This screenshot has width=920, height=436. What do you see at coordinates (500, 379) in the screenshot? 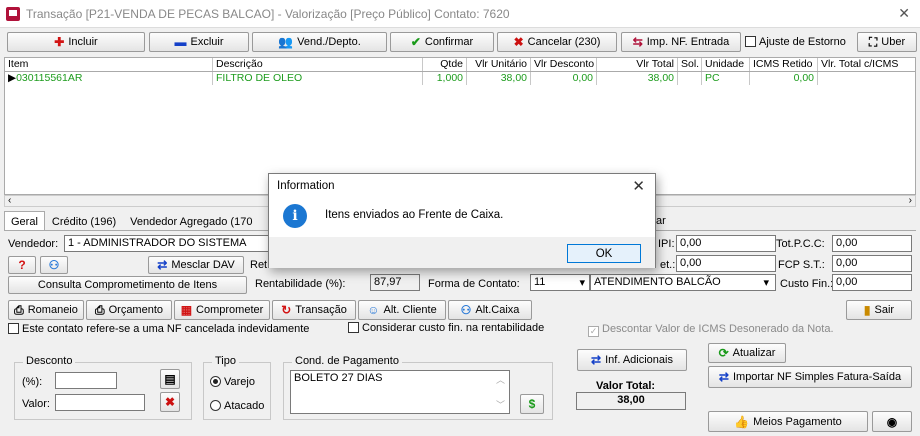
I see `scroll-up-icon: ︿` at bounding box center [500, 379].